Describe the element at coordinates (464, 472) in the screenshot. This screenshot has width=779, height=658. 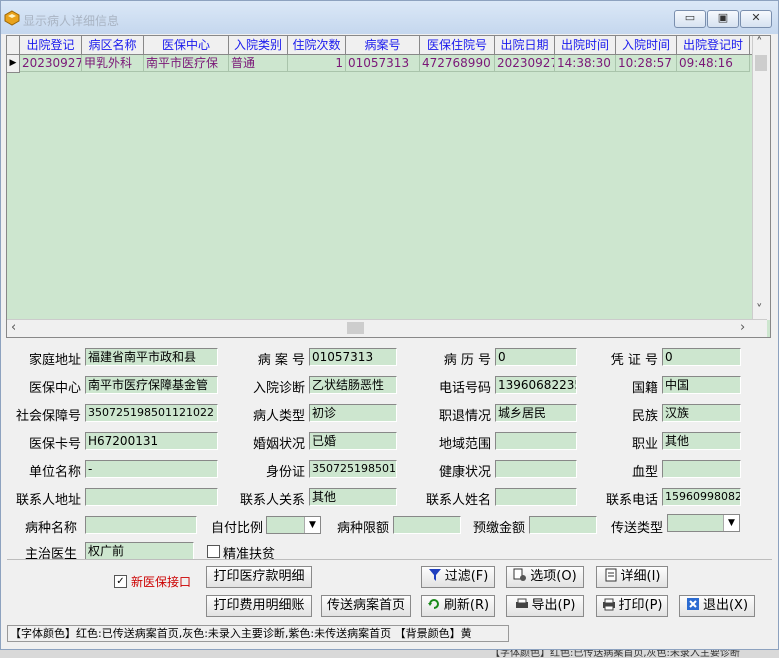
I see `health-label: 健康状况` at that location.